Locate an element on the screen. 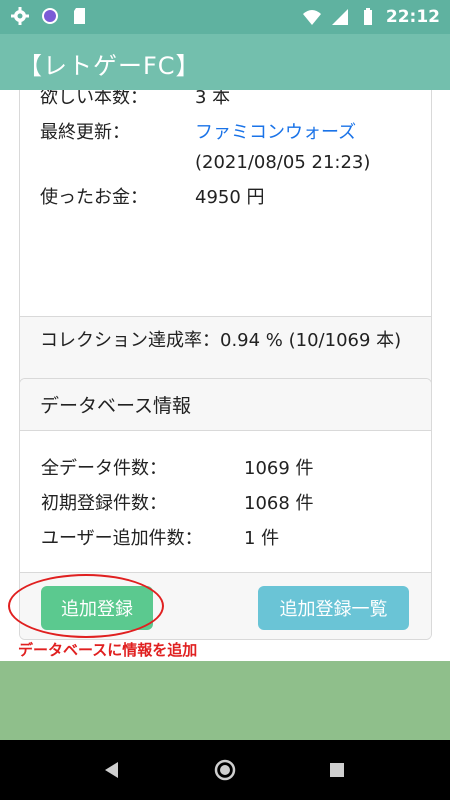 The image size is (450, 800). battery-icon is located at coordinates (367, 16).